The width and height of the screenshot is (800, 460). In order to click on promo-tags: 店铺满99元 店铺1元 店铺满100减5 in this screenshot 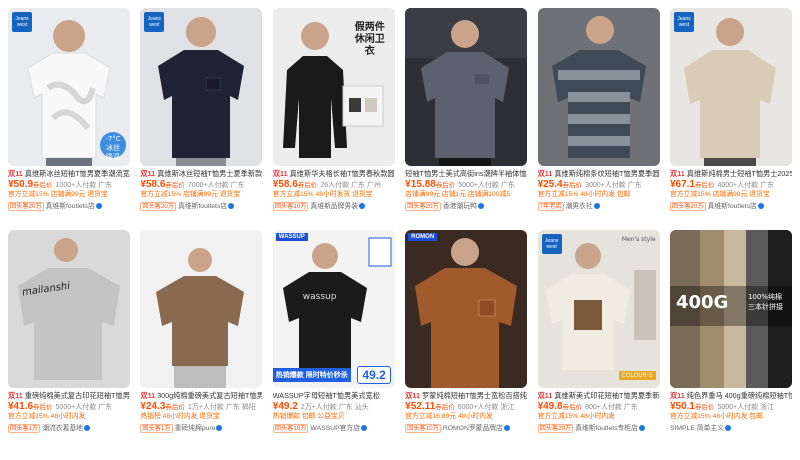, I will do `click(458, 194)`.